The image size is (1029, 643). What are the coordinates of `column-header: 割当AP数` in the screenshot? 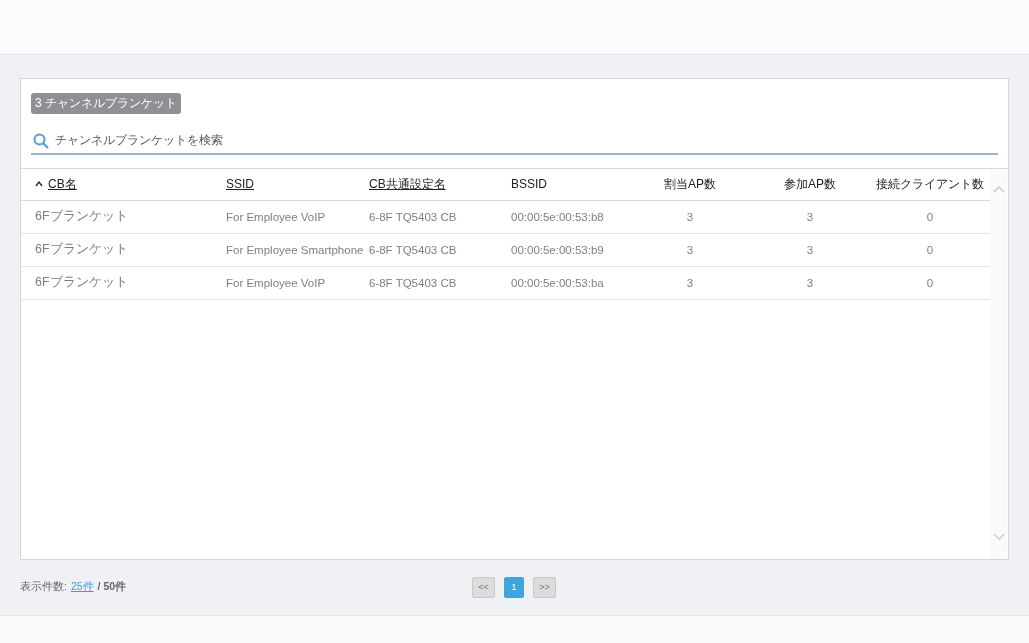 It's located at (690, 184).